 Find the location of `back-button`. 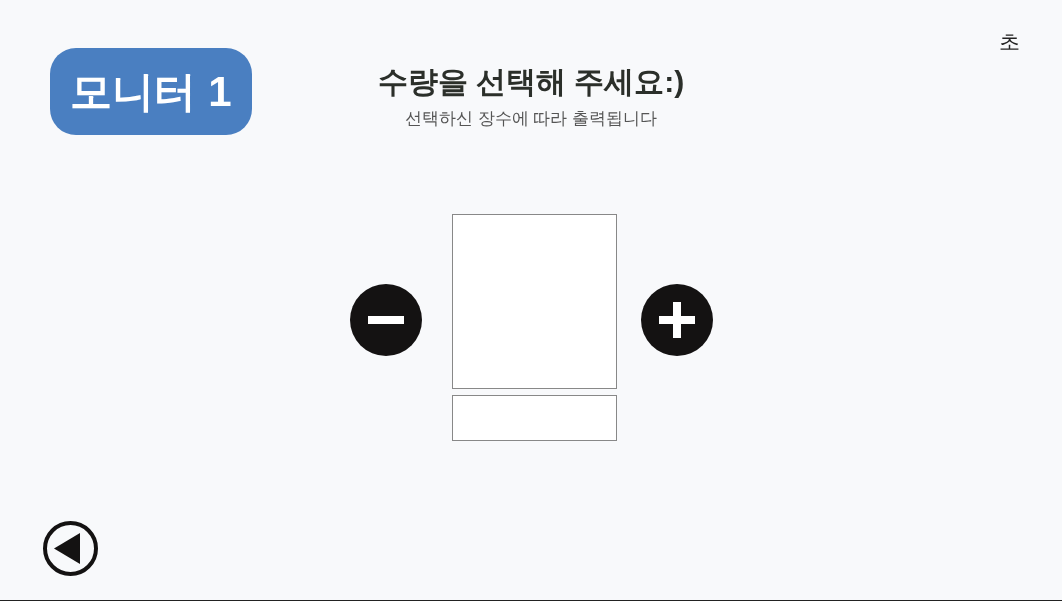

back-button is located at coordinates (70, 548).